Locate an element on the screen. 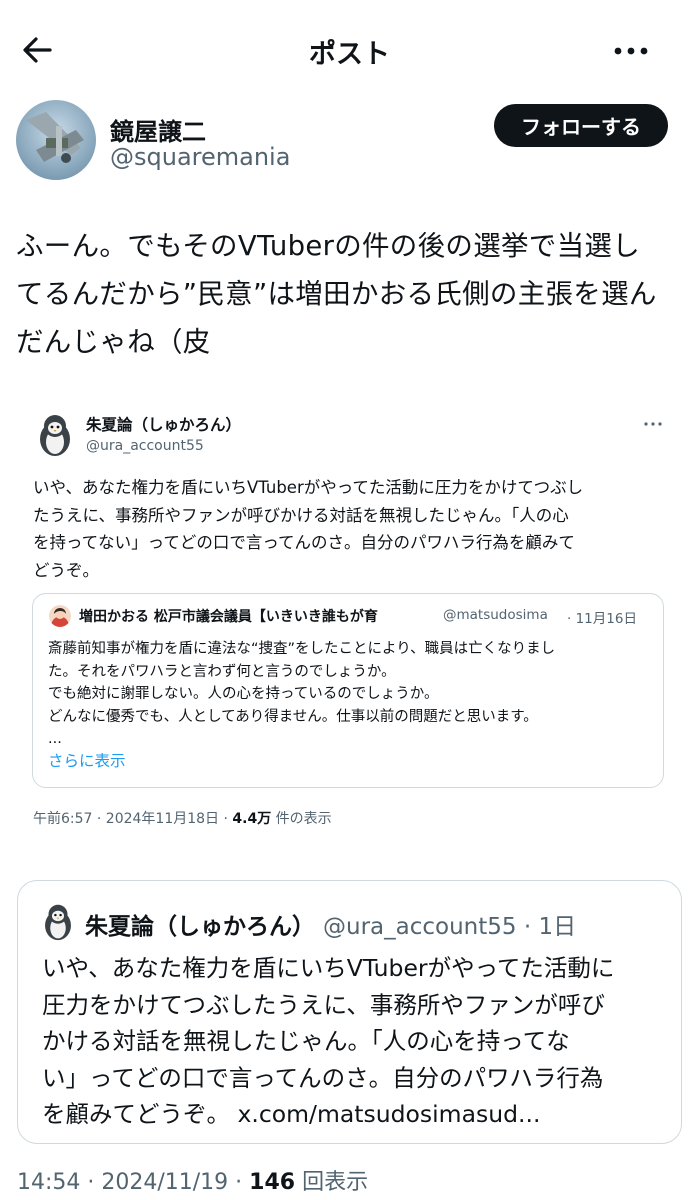 Image resolution: width=699 pixels, height=1200 pixels. quote-text-line: いや、あなた権力を盾にいちVTuberがやってた活動に is located at coordinates (328, 968).